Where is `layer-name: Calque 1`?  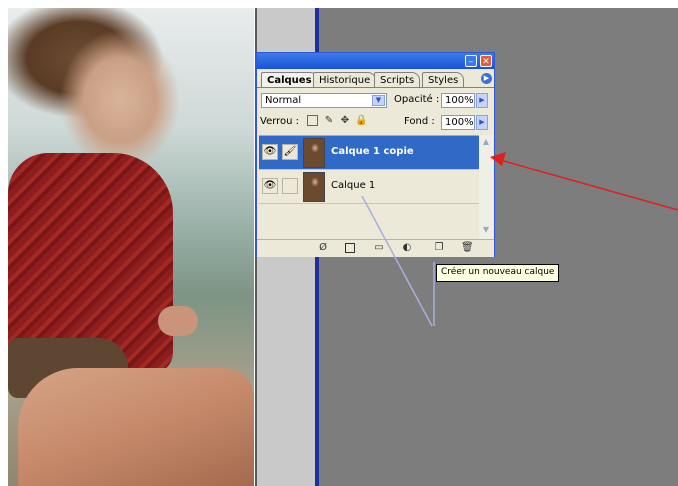 layer-name: Calque 1 is located at coordinates (353, 185).